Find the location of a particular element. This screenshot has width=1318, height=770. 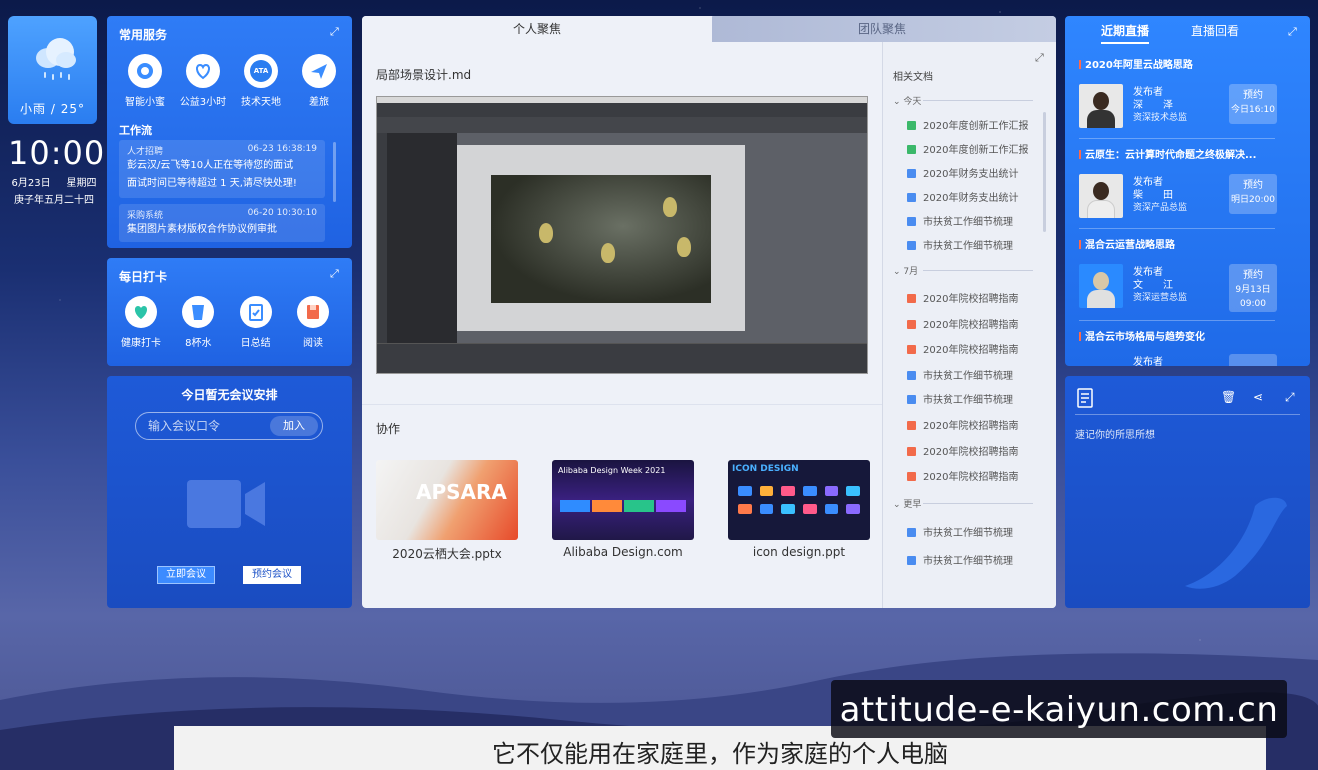

reserve-button: 预约 今日16:10 is located at coordinates (1253, 104).